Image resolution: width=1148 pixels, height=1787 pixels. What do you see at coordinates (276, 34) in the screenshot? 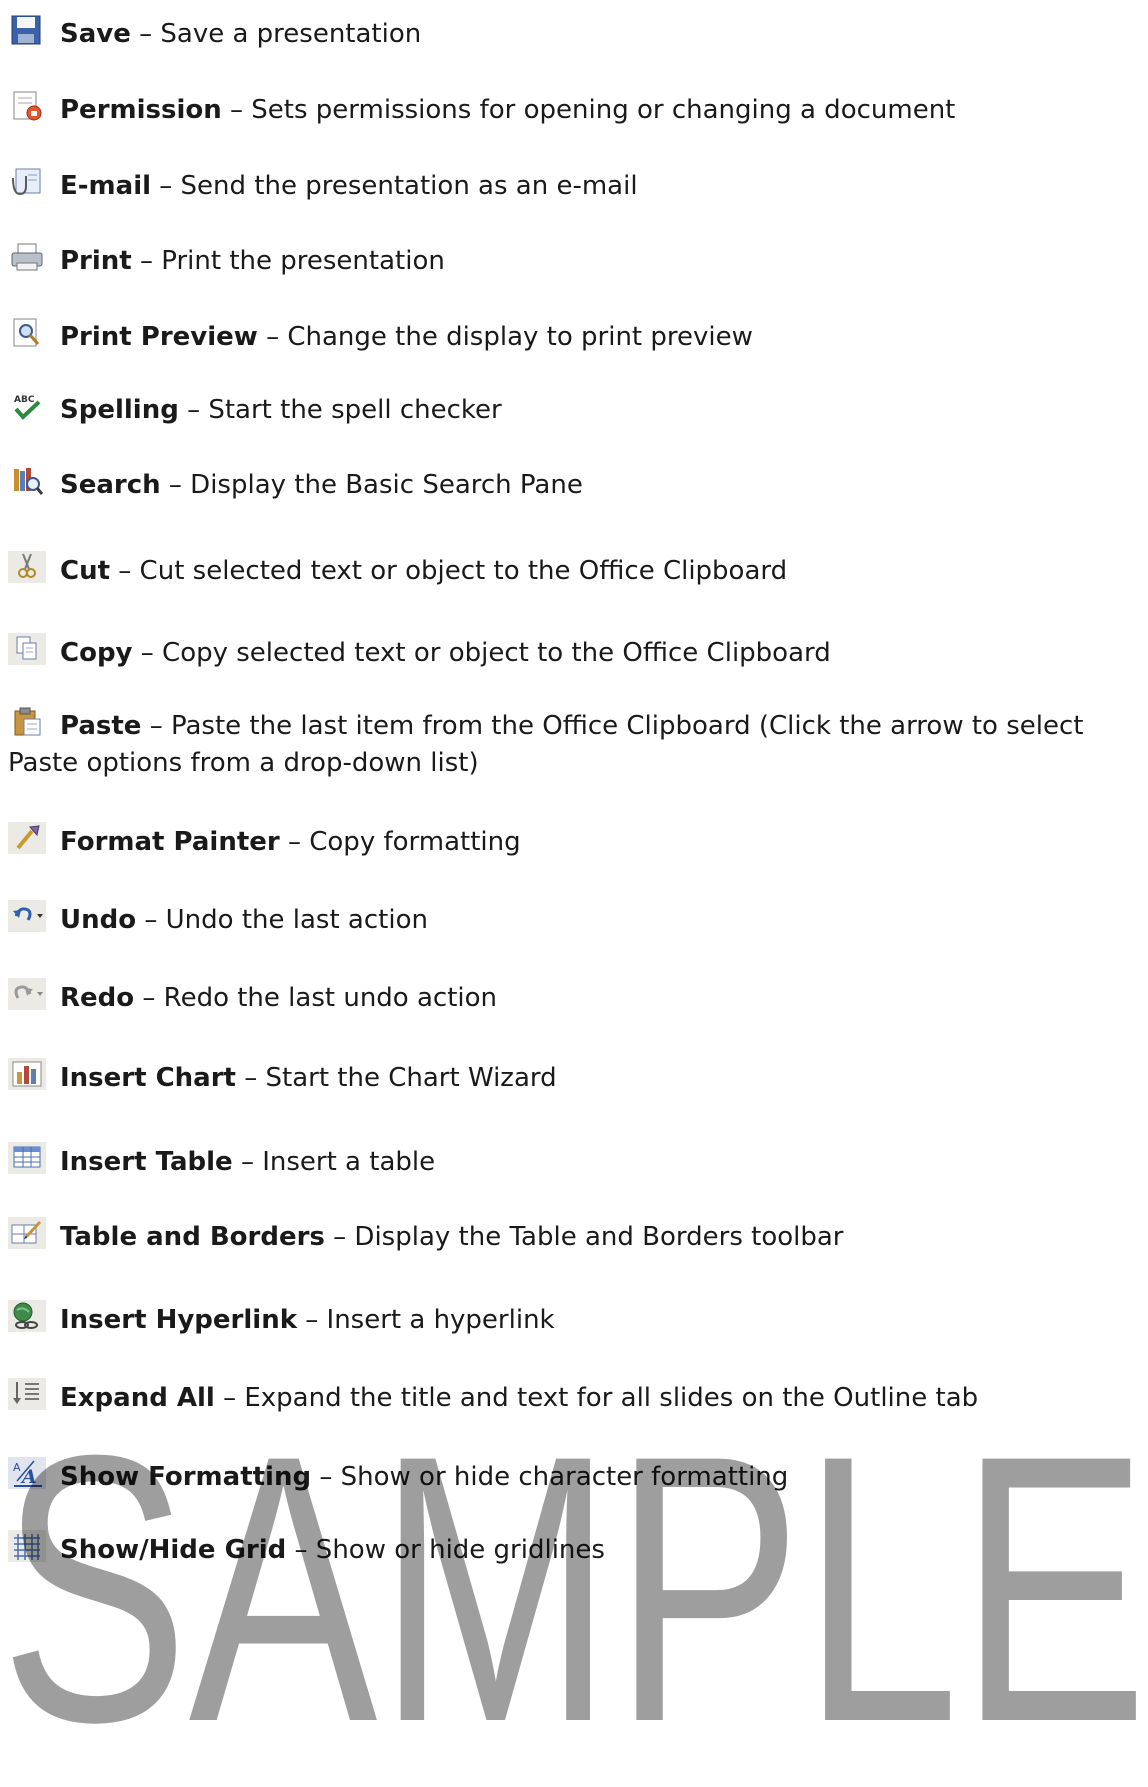
I see `entry-description: – Save a presentation` at bounding box center [276, 34].